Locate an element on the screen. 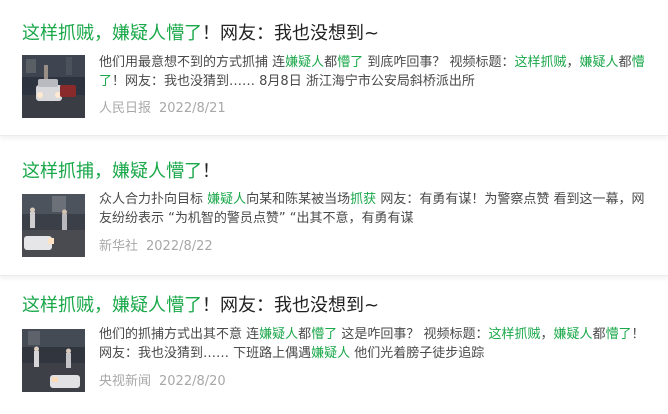 The width and height of the screenshot is (668, 414). result-title-link: 这样抓捕，嫌疑人懵了！ is located at coordinates (121, 172).